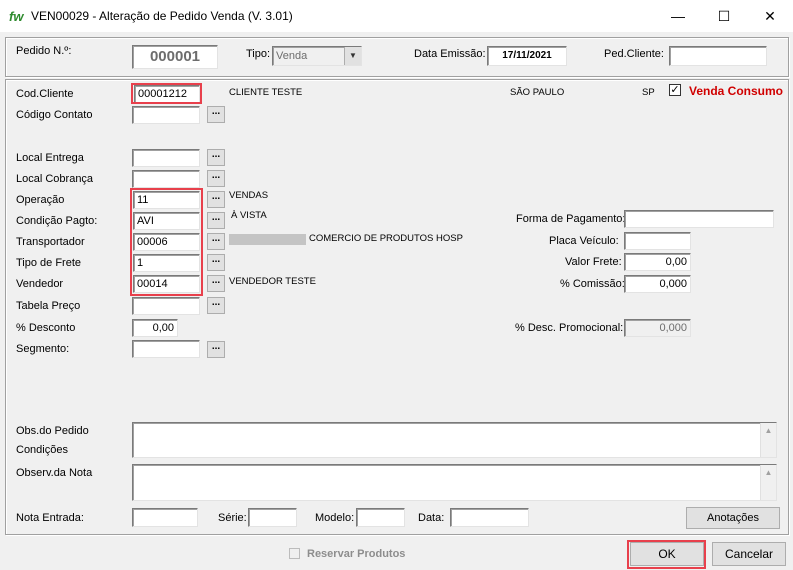 This screenshot has height=570, width=793. What do you see at coordinates (454, 440) in the screenshot?
I see `obs-pedido-textarea: ▲▼` at bounding box center [454, 440].